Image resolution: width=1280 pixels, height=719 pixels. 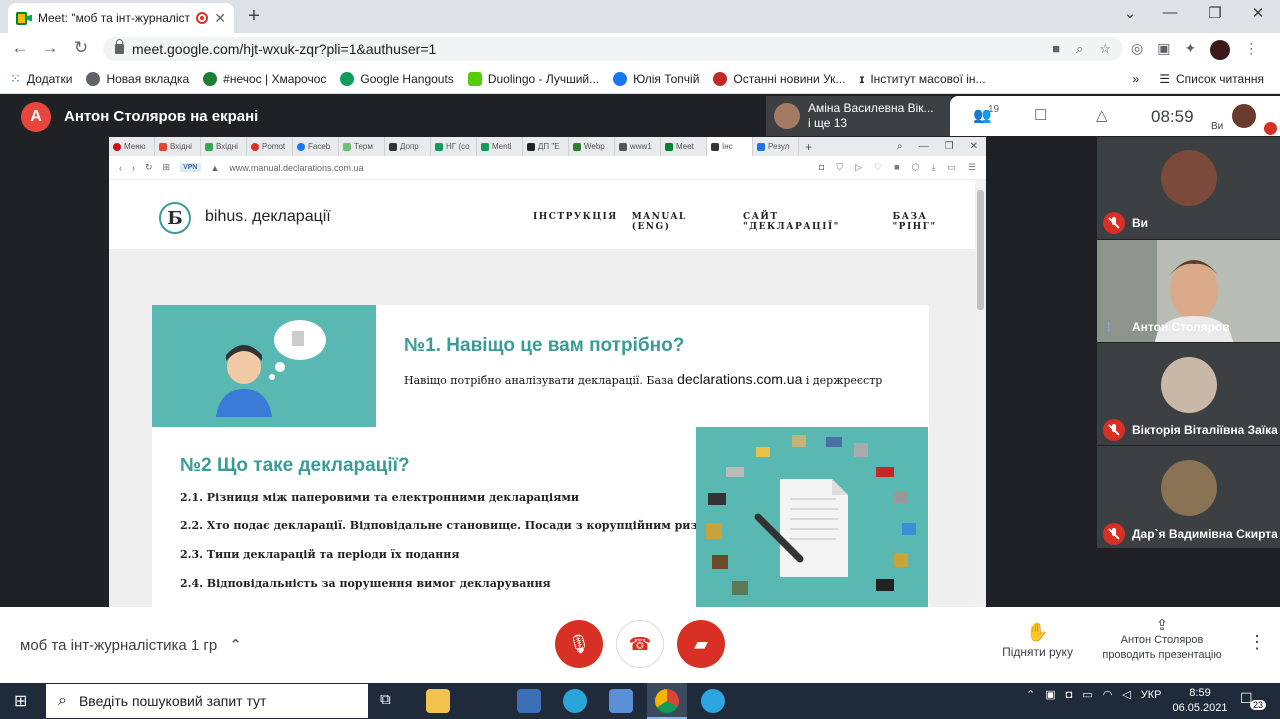 What do you see at coordinates (1079, 49) in the screenshot?
I see `zoom-icon: ⌕` at bounding box center [1079, 49].